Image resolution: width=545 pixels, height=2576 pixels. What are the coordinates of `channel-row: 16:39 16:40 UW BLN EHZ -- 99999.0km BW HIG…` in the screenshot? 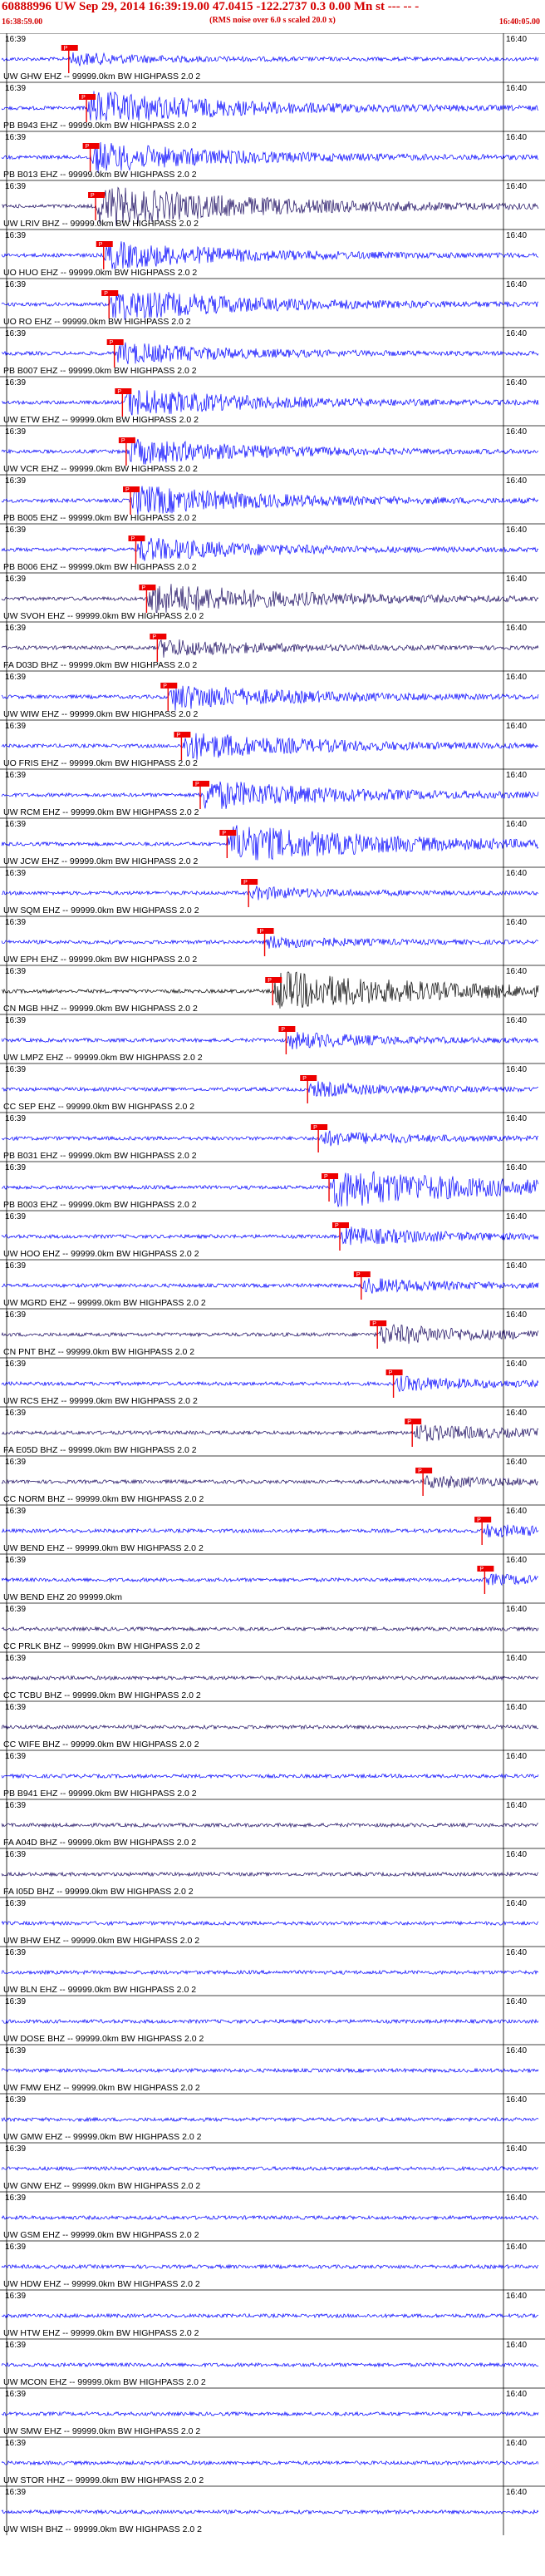 It's located at (272, 1971).